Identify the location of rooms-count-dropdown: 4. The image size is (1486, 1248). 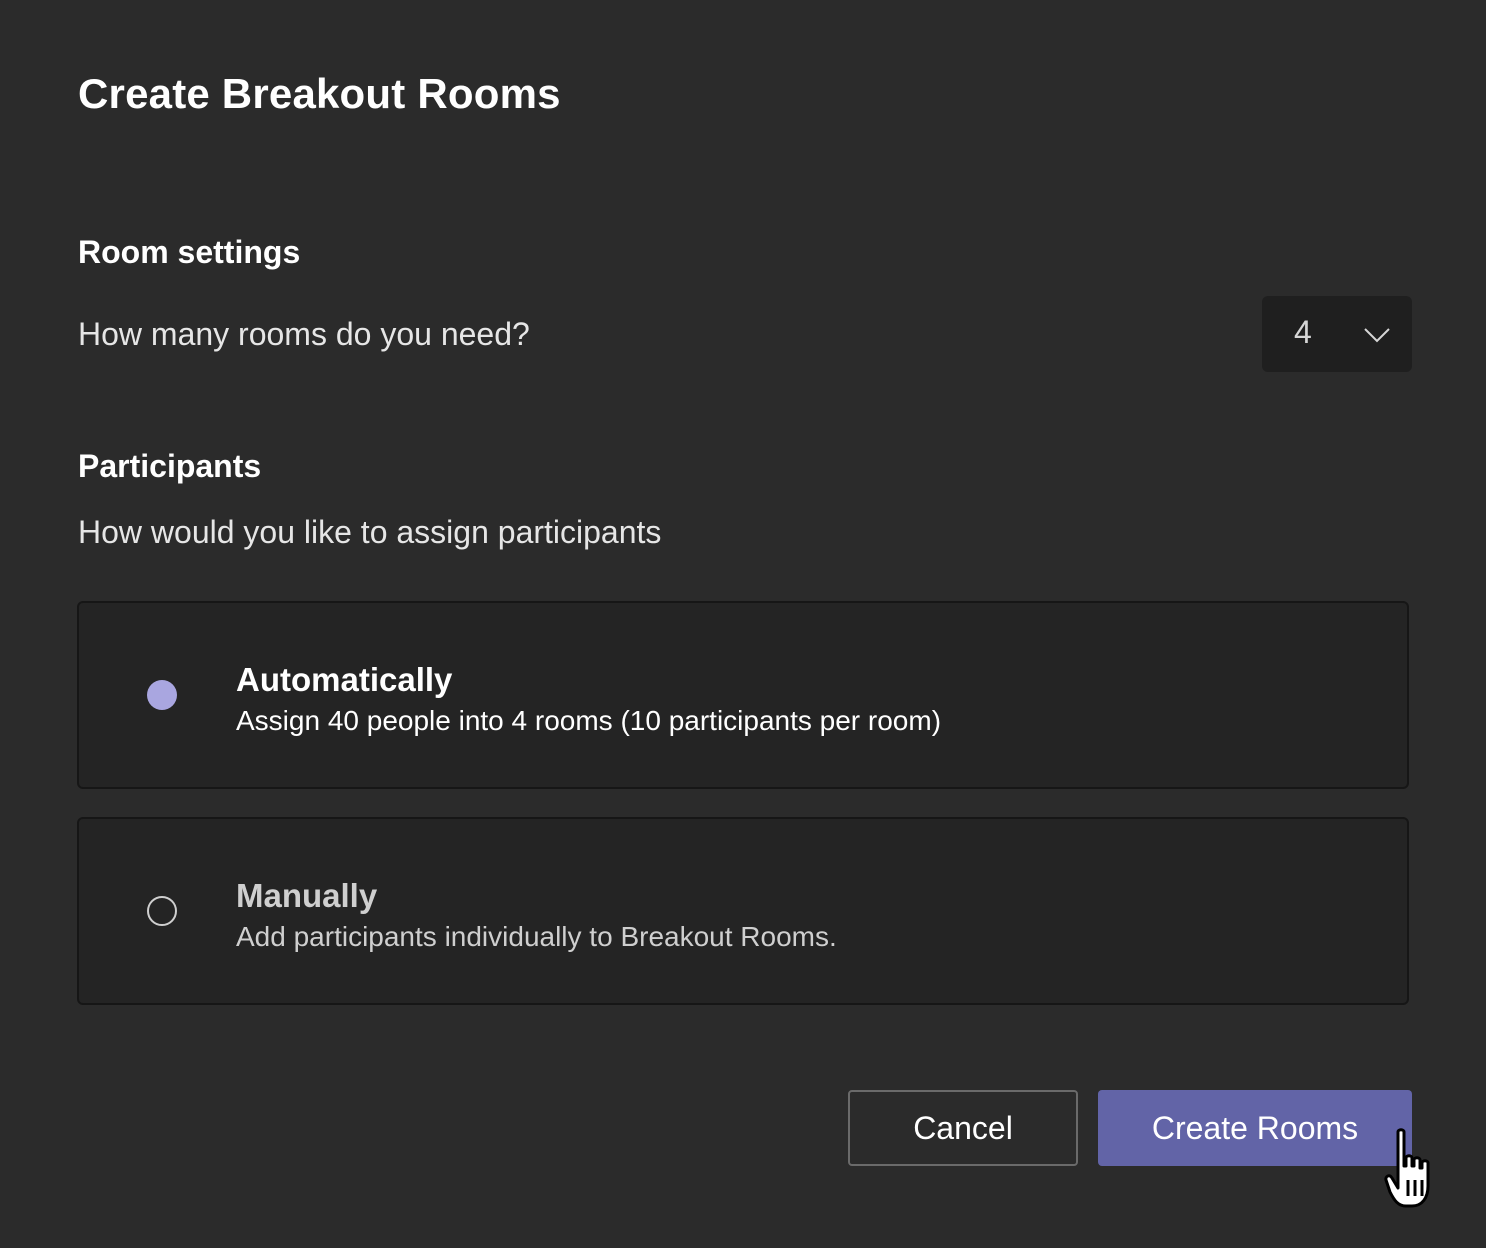
(1337, 334).